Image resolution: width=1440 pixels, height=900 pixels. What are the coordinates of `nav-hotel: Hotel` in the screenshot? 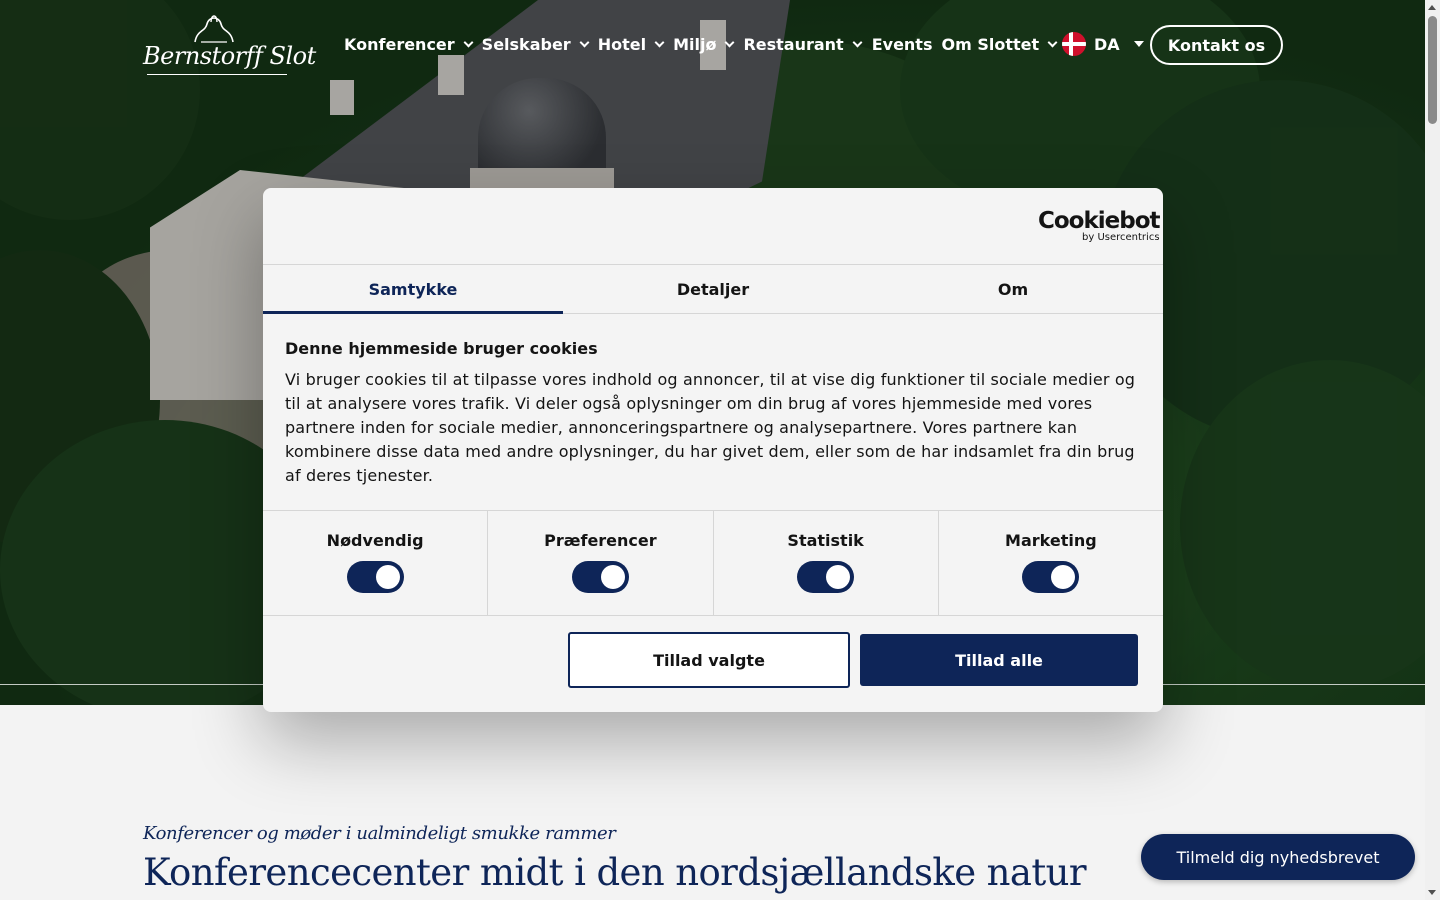 It's located at (631, 44).